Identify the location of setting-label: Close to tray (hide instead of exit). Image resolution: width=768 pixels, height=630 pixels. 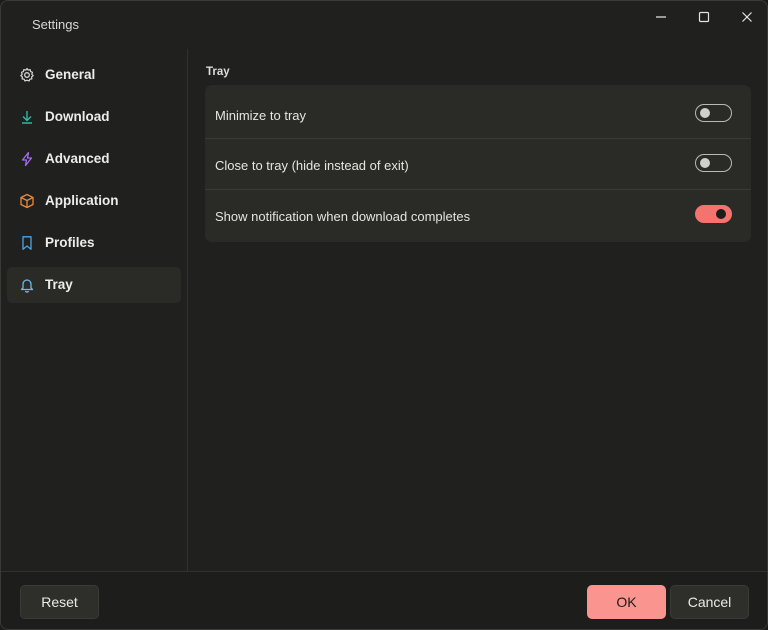
(312, 165).